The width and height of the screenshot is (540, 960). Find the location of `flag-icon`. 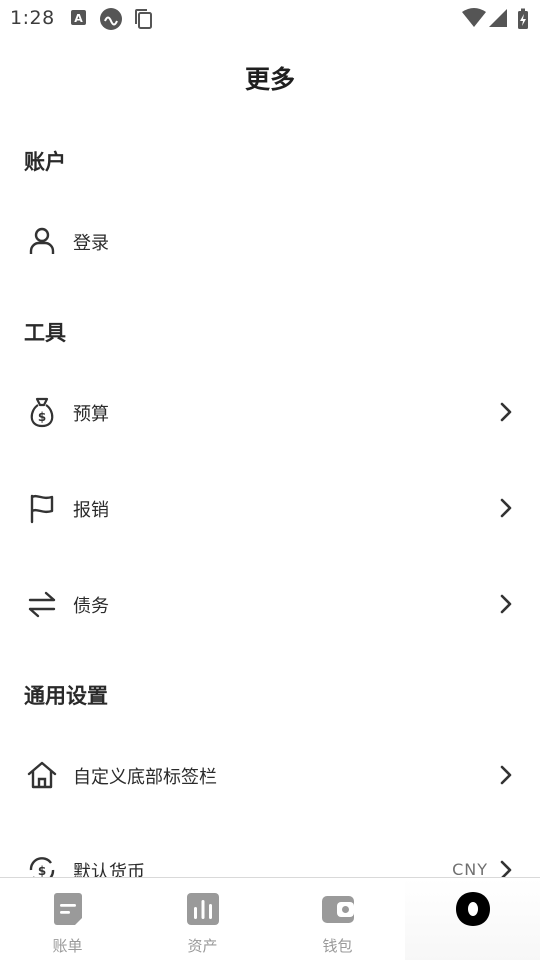

flag-icon is located at coordinates (42, 508).